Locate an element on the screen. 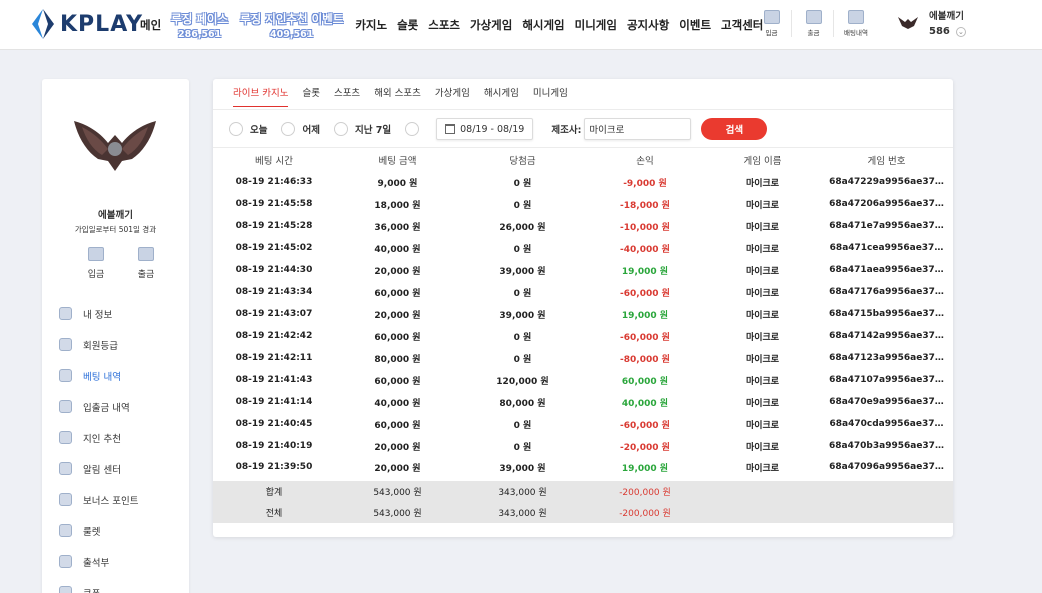 The height and width of the screenshot is (593, 1042). avatar-emblem-icon is located at coordinates (115, 146).